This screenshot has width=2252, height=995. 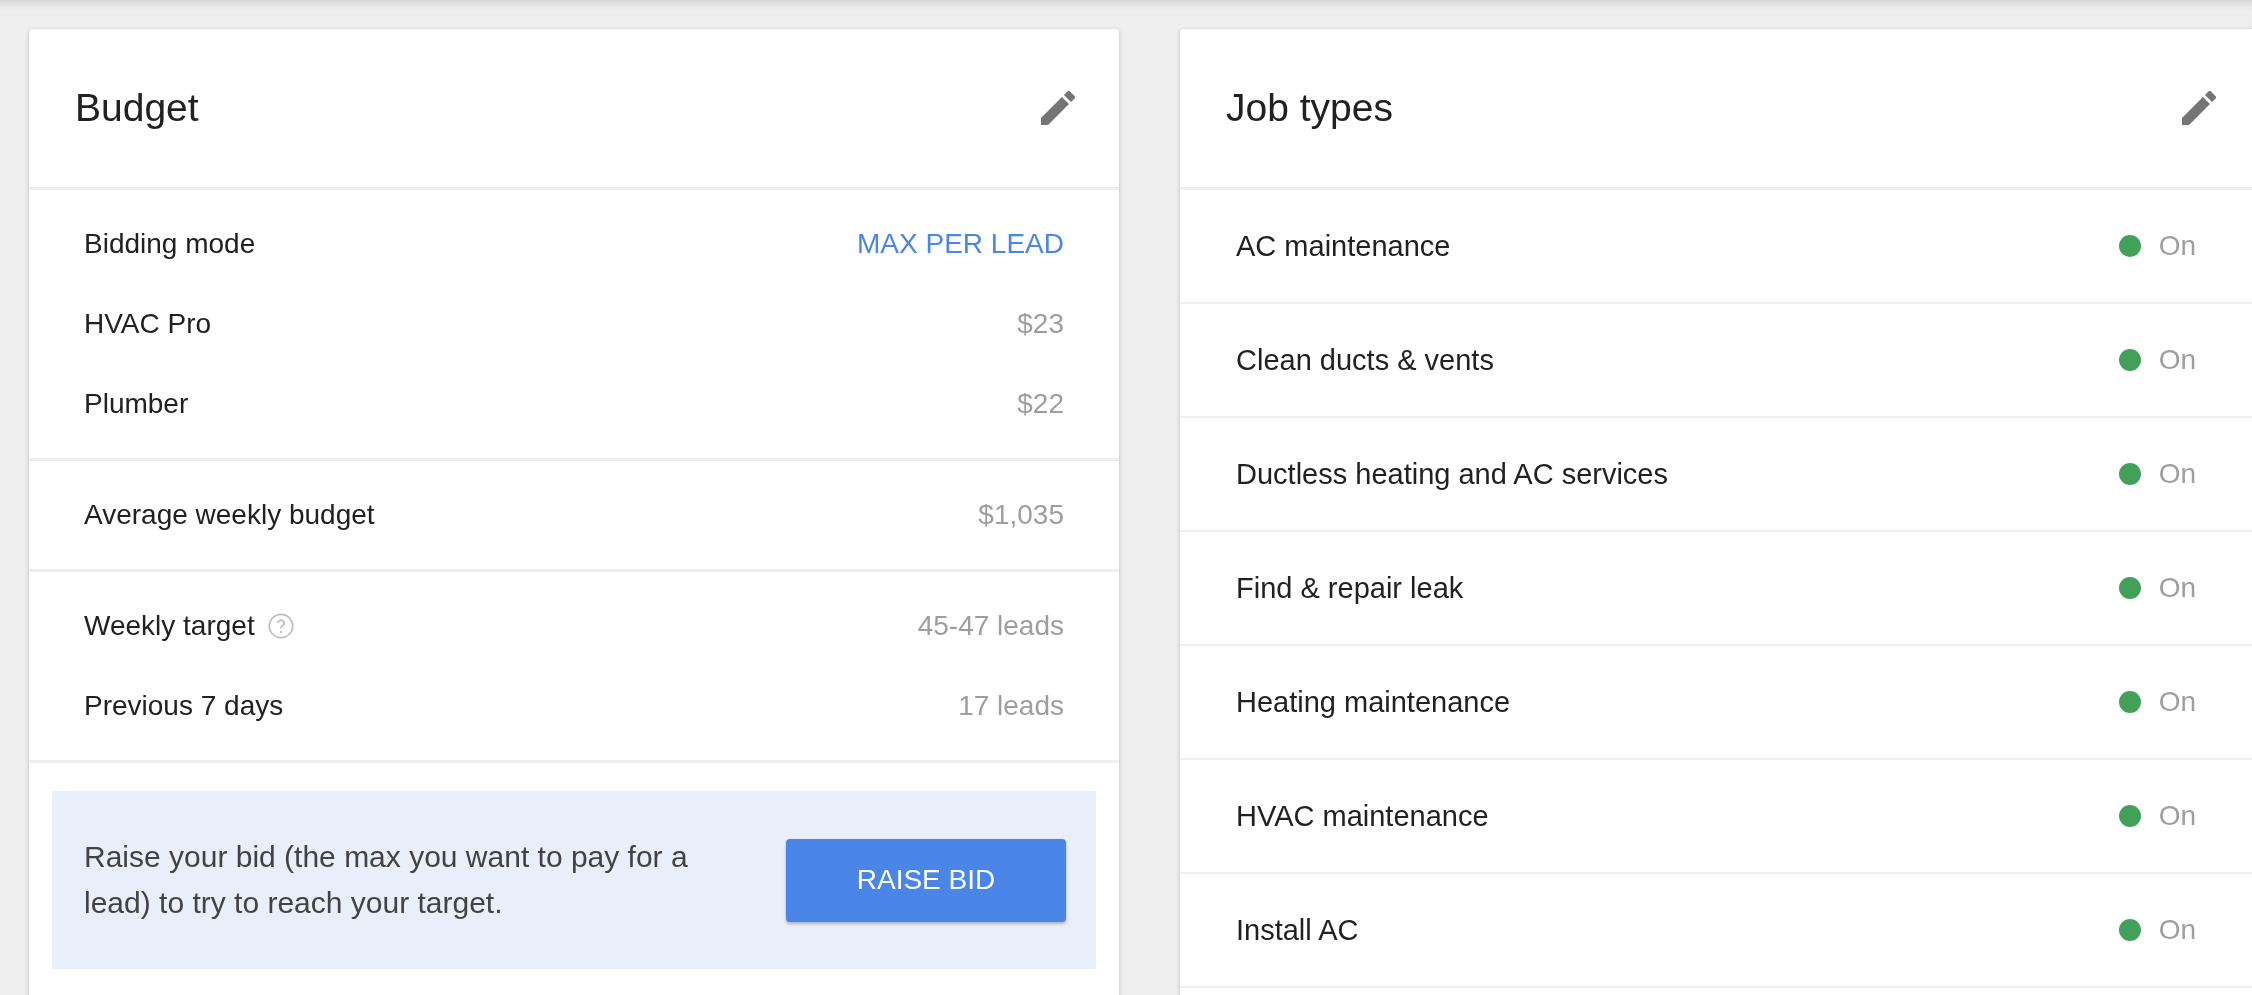 I want to click on raise-bid-button: RAISE BID, so click(x=926, y=880).